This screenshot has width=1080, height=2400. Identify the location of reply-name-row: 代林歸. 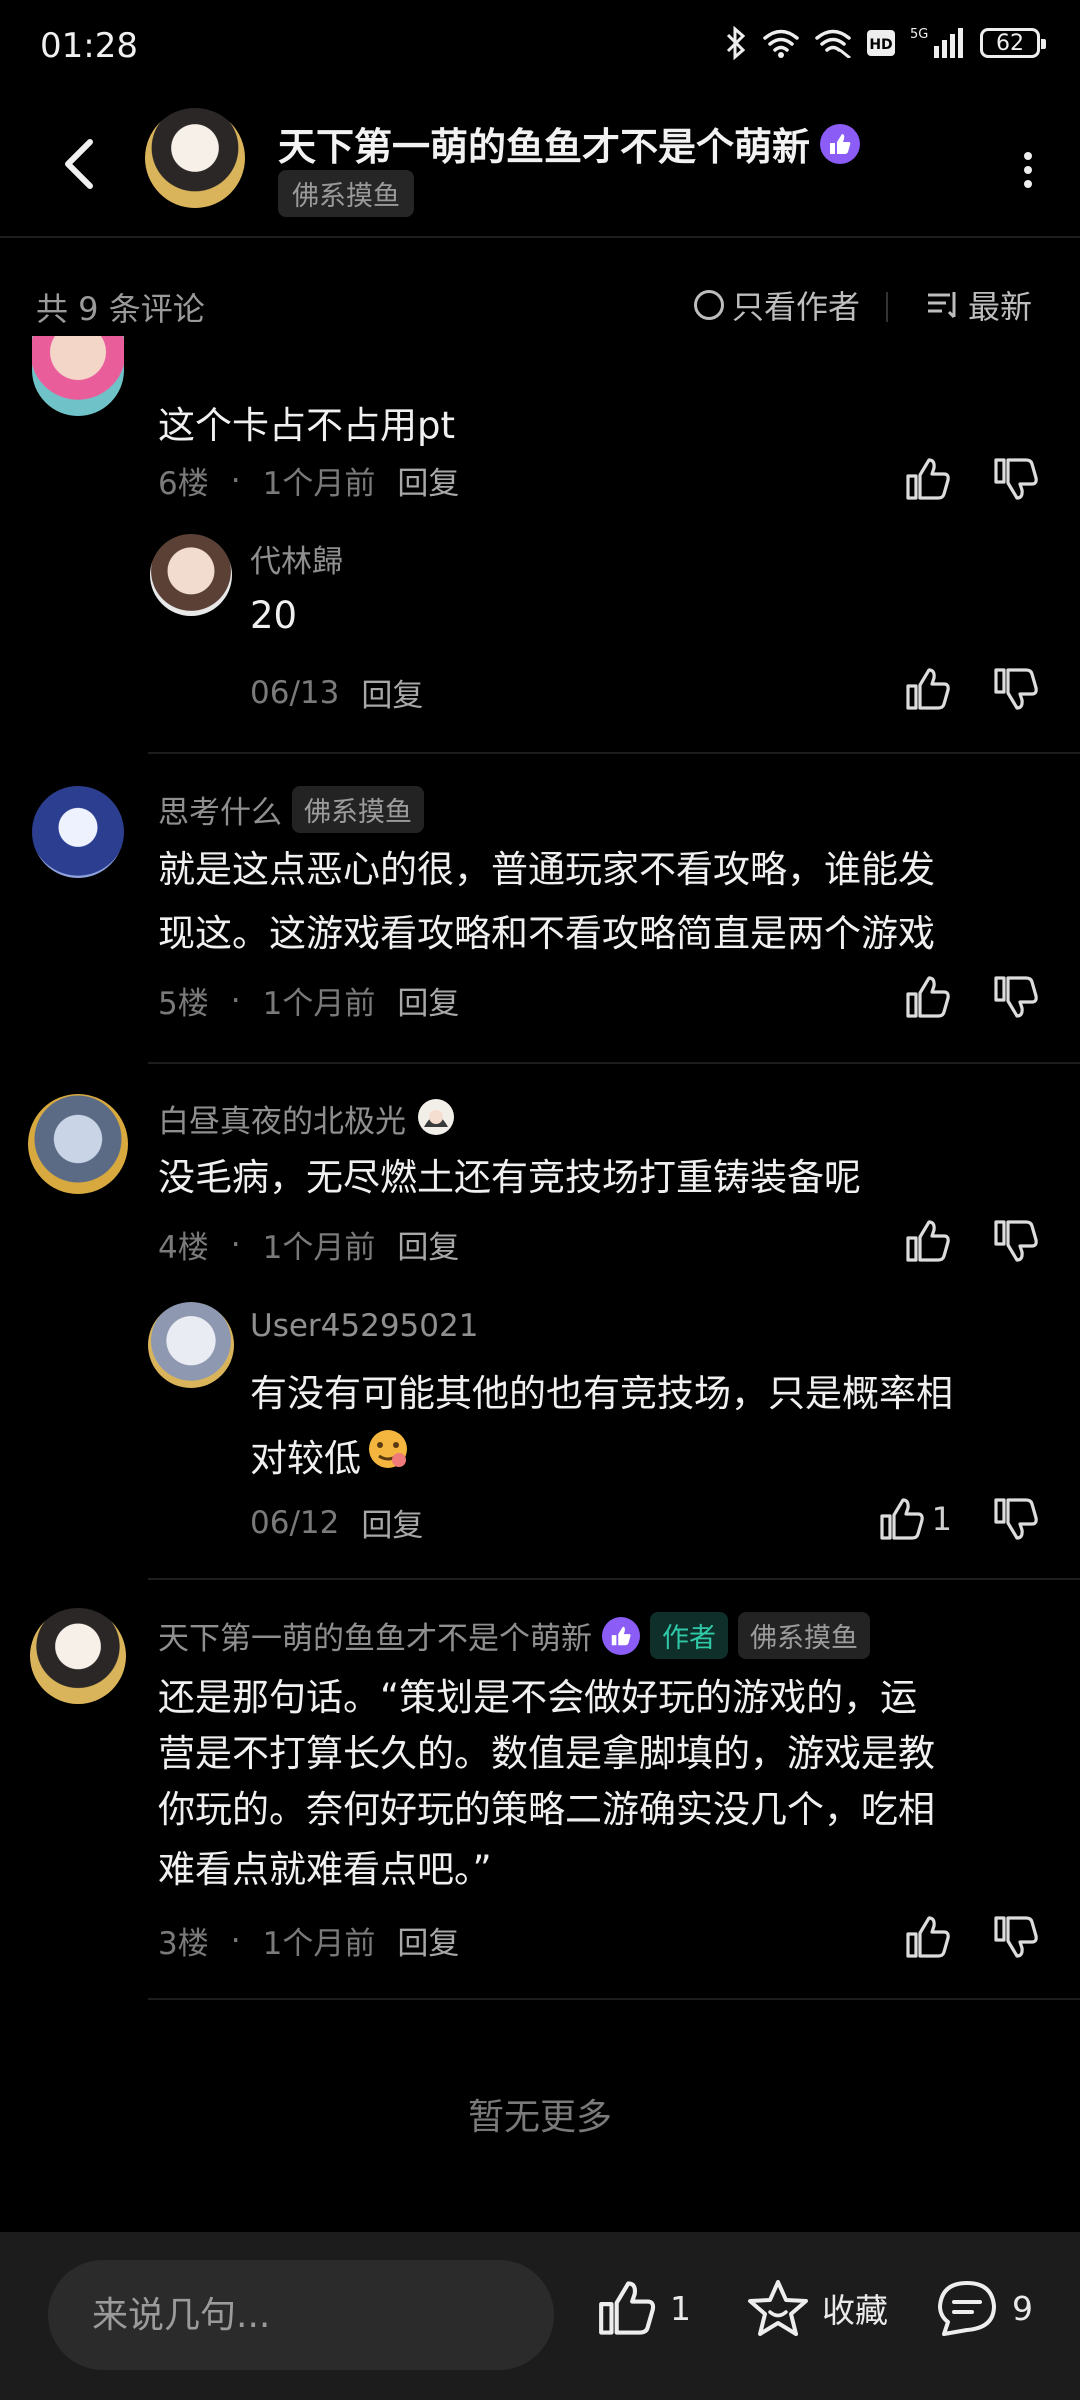
(296, 558).